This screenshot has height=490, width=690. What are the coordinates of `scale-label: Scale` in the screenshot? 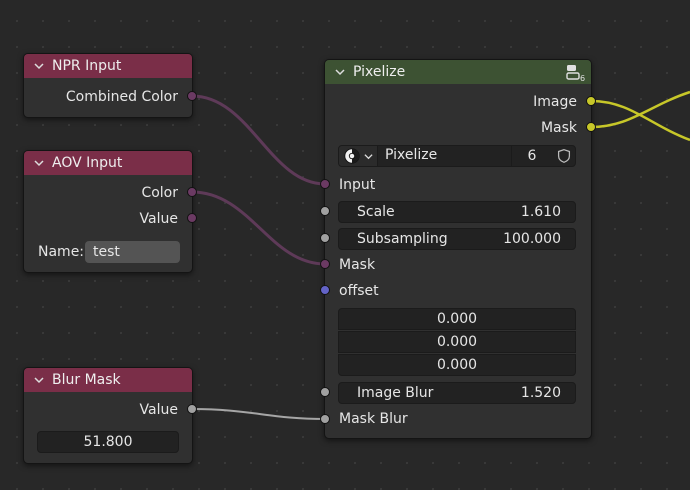 It's located at (376, 212).